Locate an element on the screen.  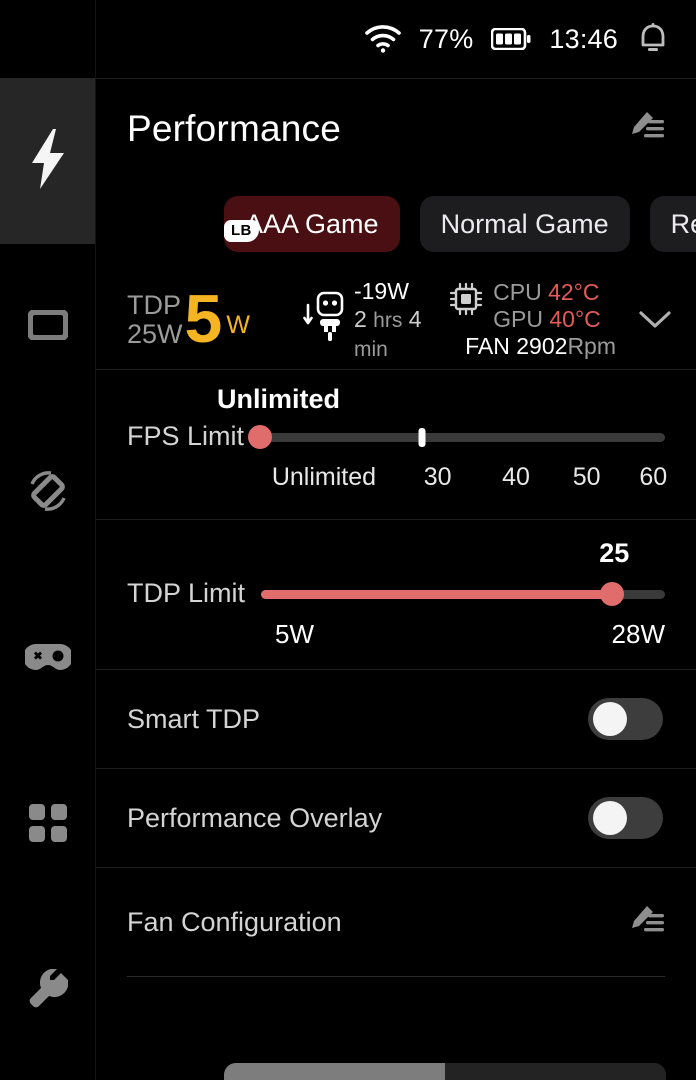
fan-configuration-row: Fan Configuration is located at coordinates (396, 922).